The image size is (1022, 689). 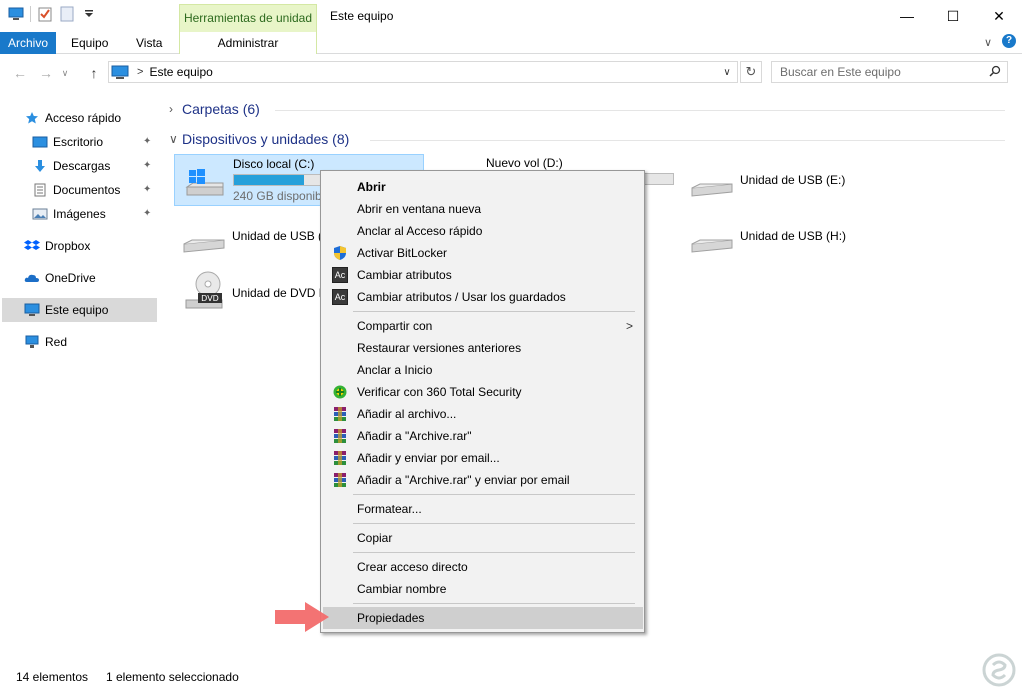 What do you see at coordinates (340, 480) in the screenshot?
I see `winrar-icon` at bounding box center [340, 480].